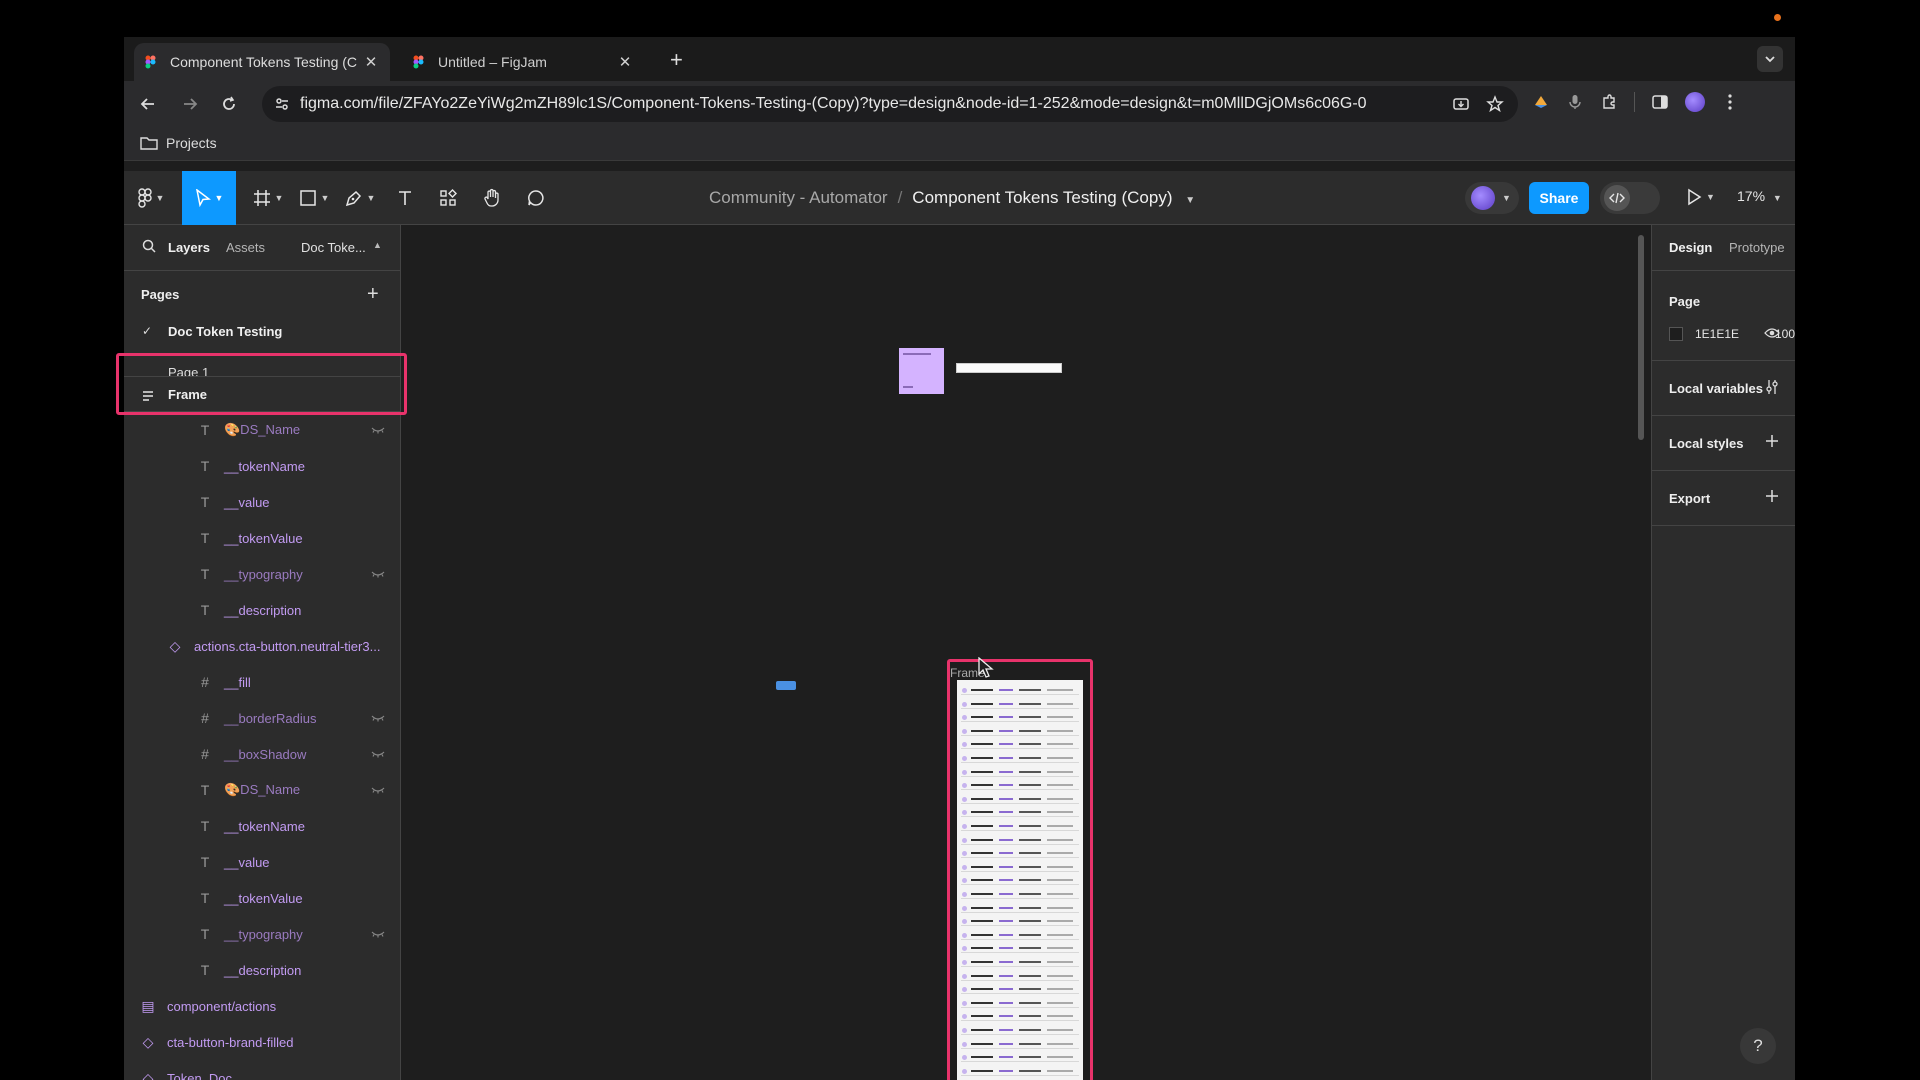 The height and width of the screenshot is (1080, 1920). Describe the element at coordinates (190, 104) in the screenshot. I see `forward-button` at that location.